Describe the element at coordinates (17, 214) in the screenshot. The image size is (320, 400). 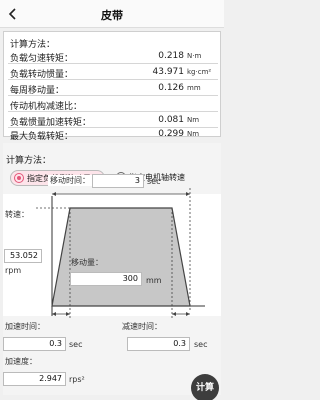
I see `speed-label: 转速：` at that location.